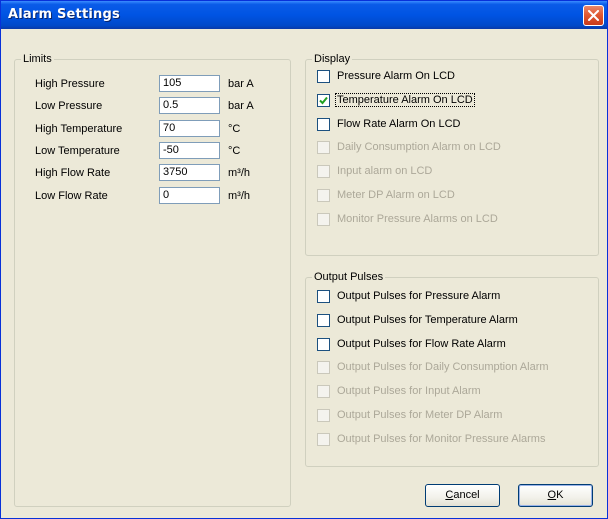  What do you see at coordinates (409, 391) in the screenshot?
I see `checkbox-label: Output Pulses for Input Alarm` at bounding box center [409, 391].